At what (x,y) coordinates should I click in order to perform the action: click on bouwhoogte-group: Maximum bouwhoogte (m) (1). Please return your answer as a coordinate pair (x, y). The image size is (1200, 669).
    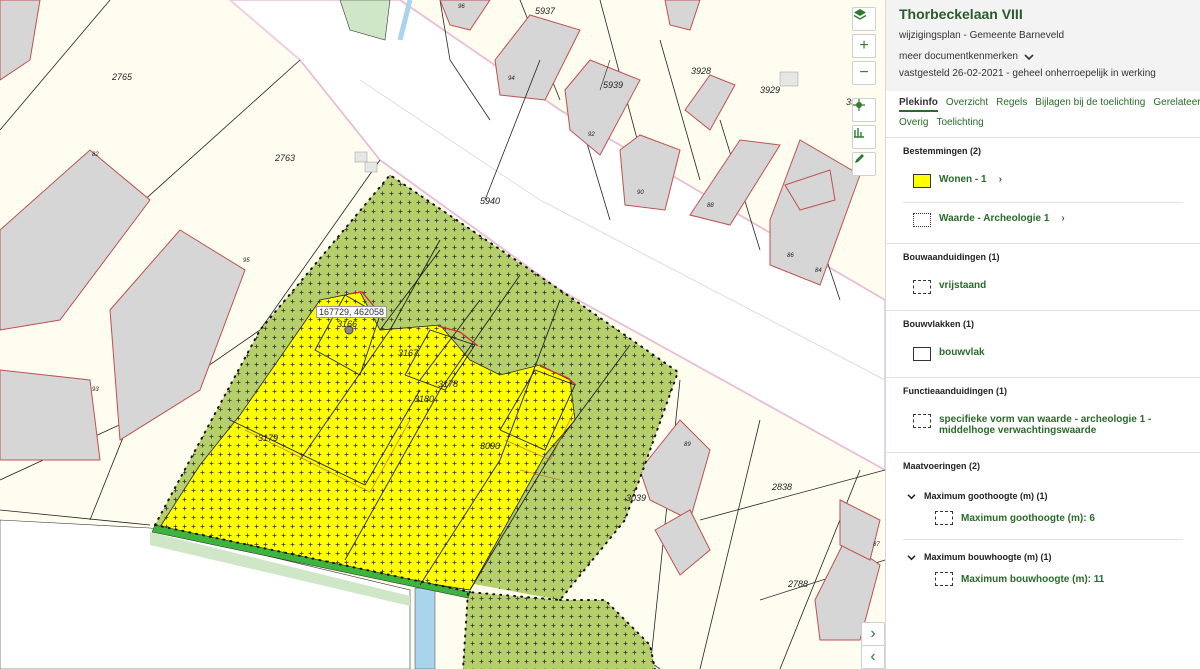
    Looking at the image, I should click on (1043, 555).